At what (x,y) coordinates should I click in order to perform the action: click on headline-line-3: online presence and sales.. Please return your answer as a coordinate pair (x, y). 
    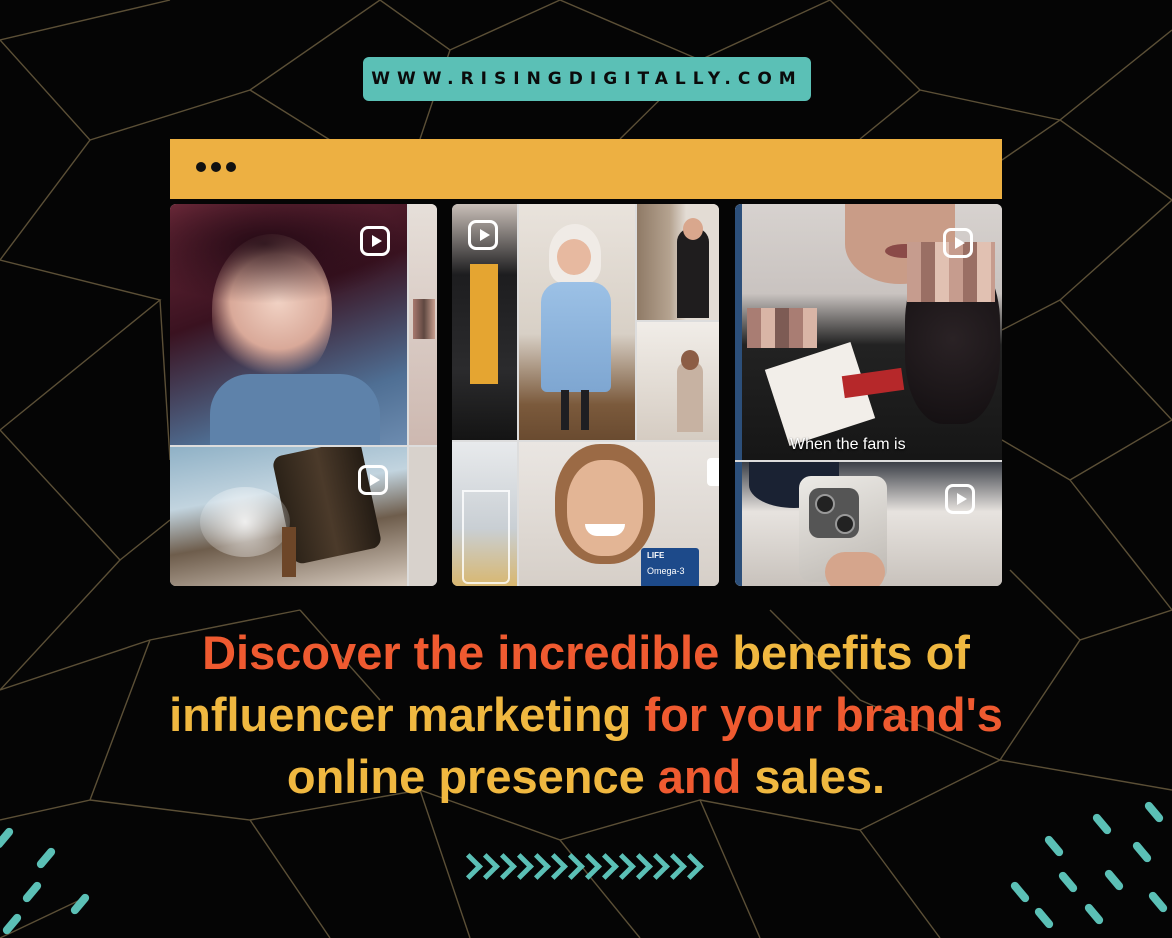
    Looking at the image, I should click on (586, 777).